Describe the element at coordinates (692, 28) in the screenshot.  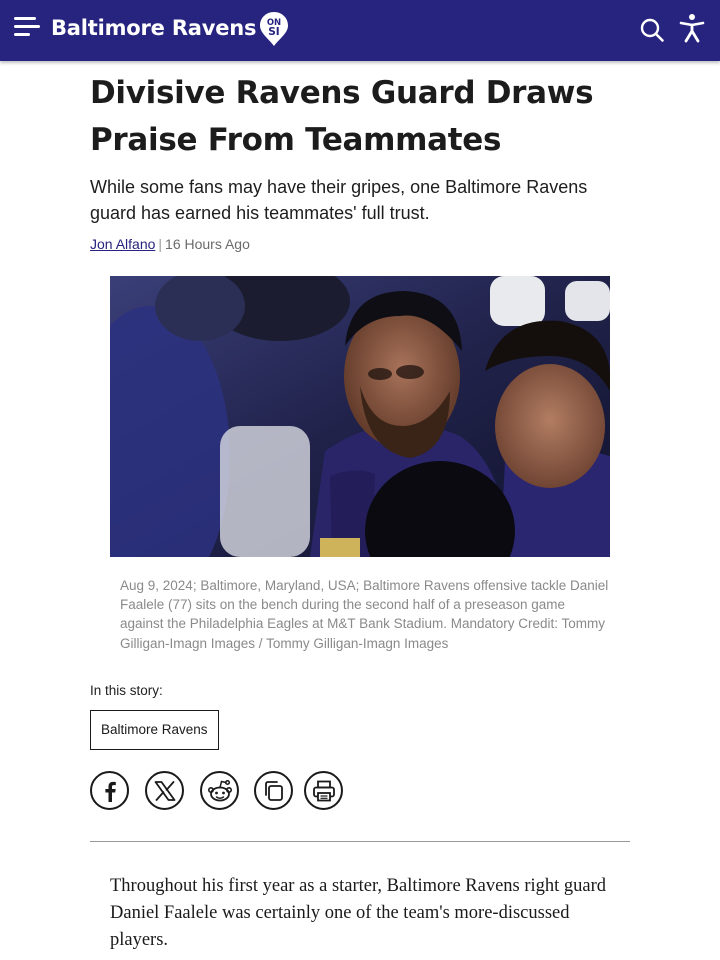
I see `accessibility-icon` at that location.